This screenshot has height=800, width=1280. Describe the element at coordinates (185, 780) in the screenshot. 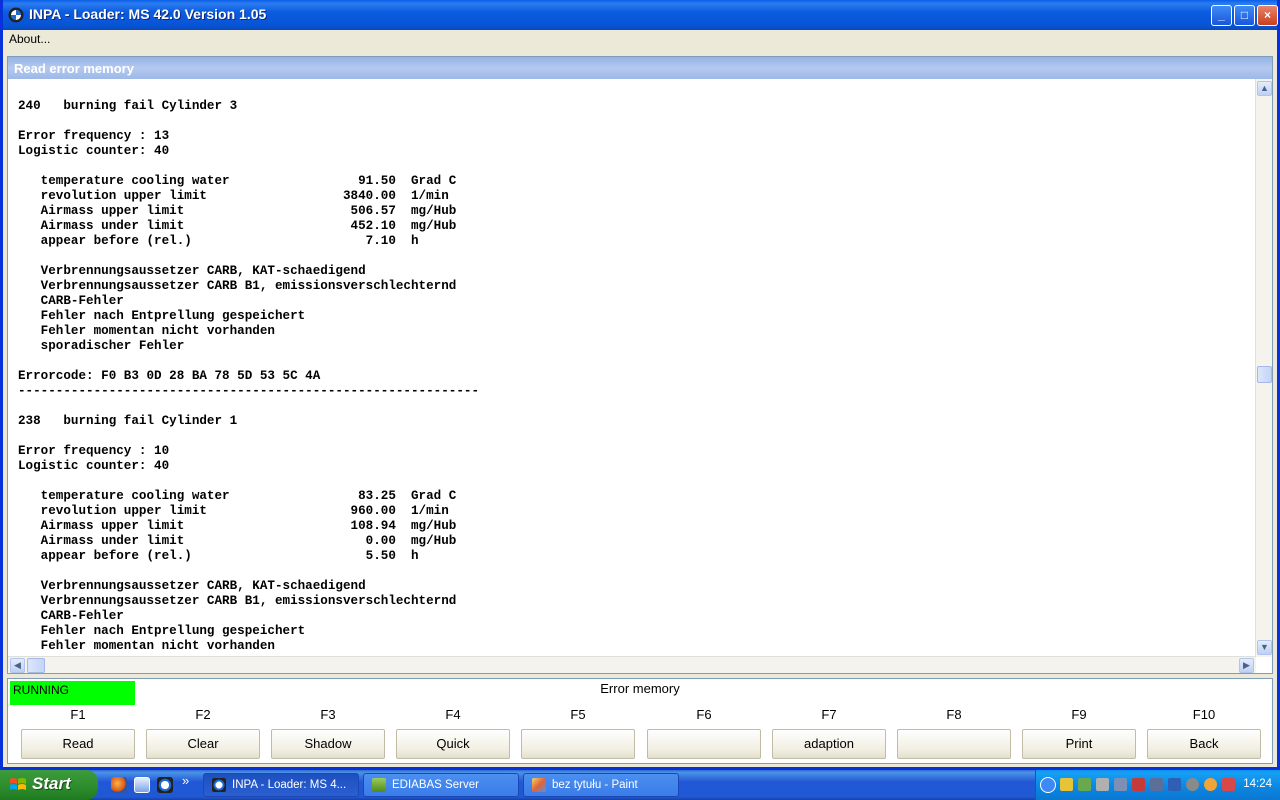

I see `quicklaunch-more-icon: »` at that location.